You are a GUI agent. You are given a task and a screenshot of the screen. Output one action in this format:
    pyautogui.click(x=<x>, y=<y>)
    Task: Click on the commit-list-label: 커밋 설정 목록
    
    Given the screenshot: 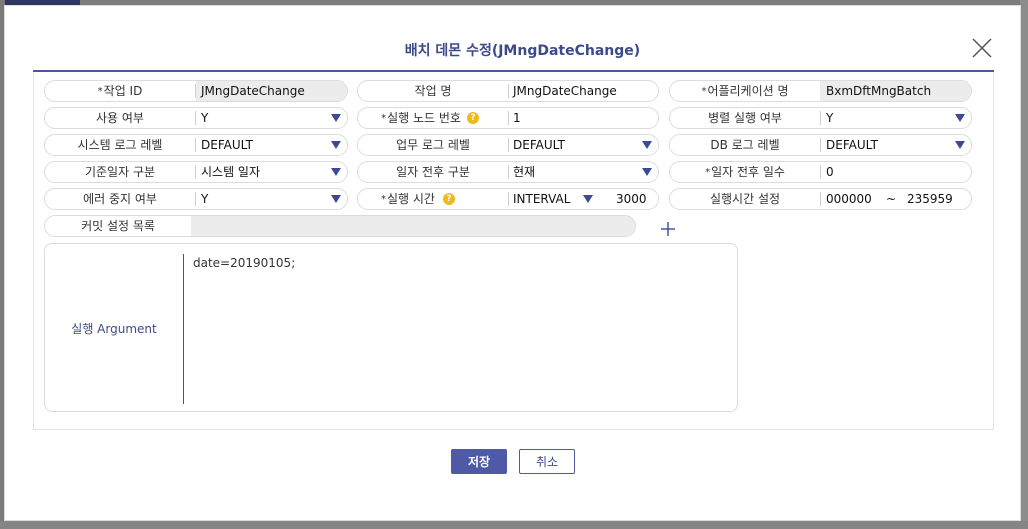 What is the action you would take?
    pyautogui.click(x=118, y=226)
    